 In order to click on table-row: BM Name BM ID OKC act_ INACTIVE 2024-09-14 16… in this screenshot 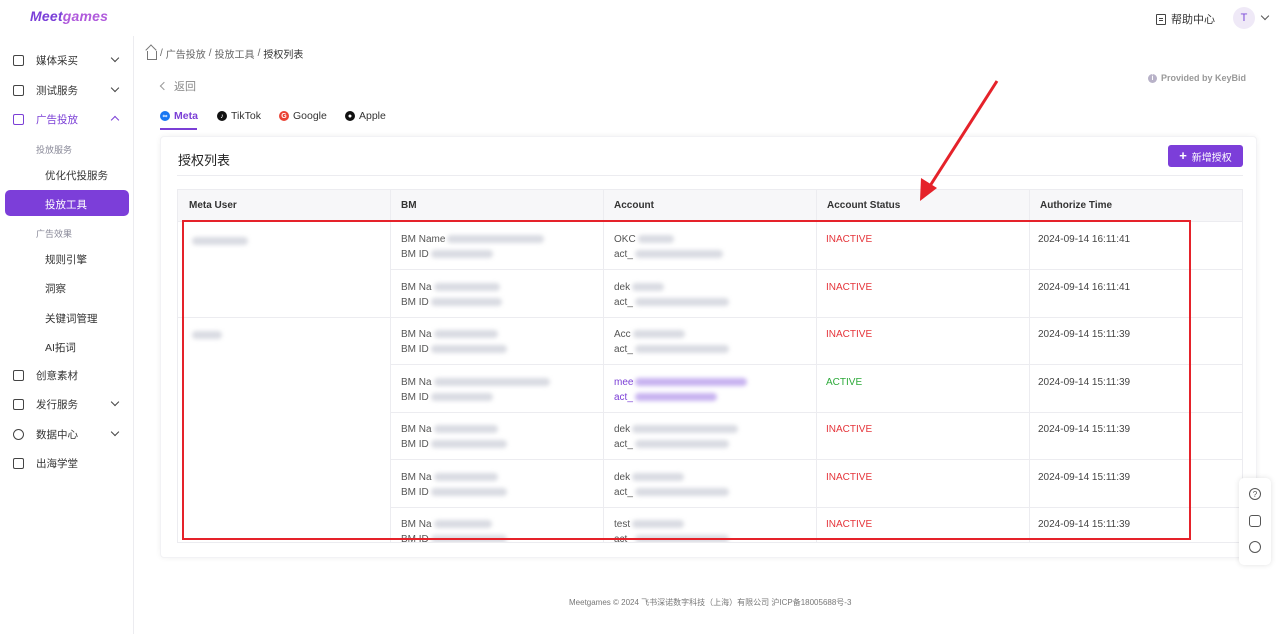, I will do `click(816, 246)`.